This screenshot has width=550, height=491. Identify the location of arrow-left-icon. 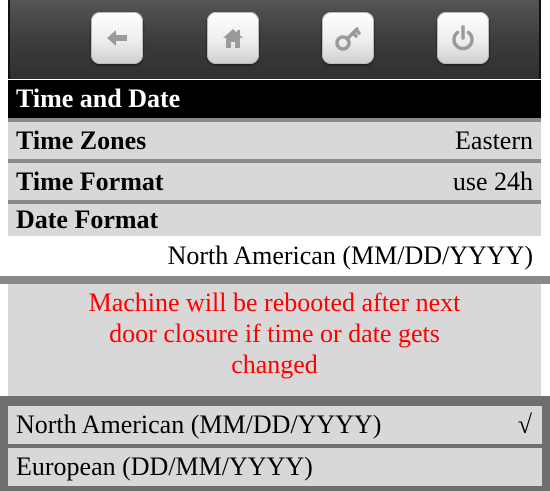
(117, 38).